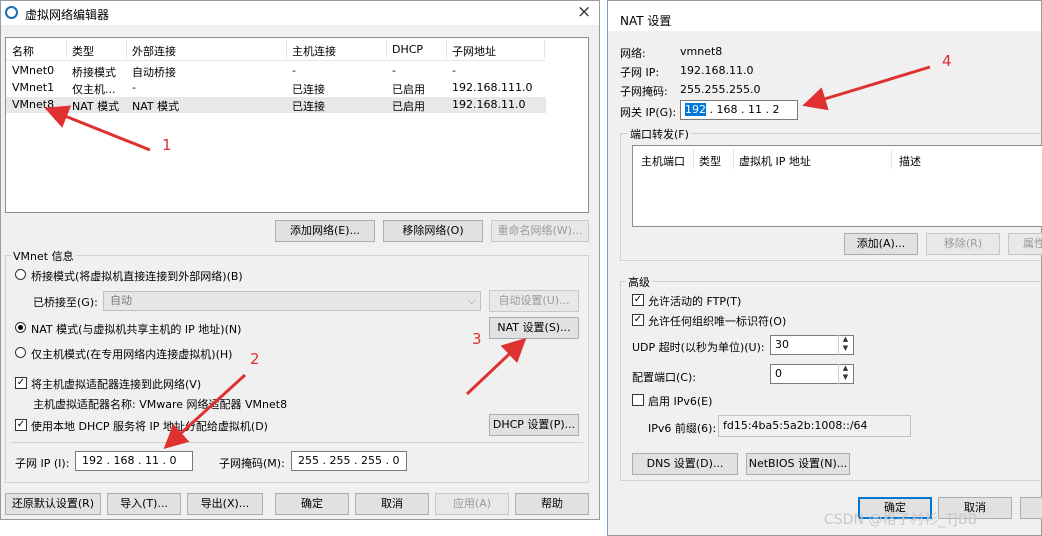 The width and height of the screenshot is (1042, 536). Describe the element at coordinates (947, 61) in the screenshot. I see `annotation-4: 4` at that location.